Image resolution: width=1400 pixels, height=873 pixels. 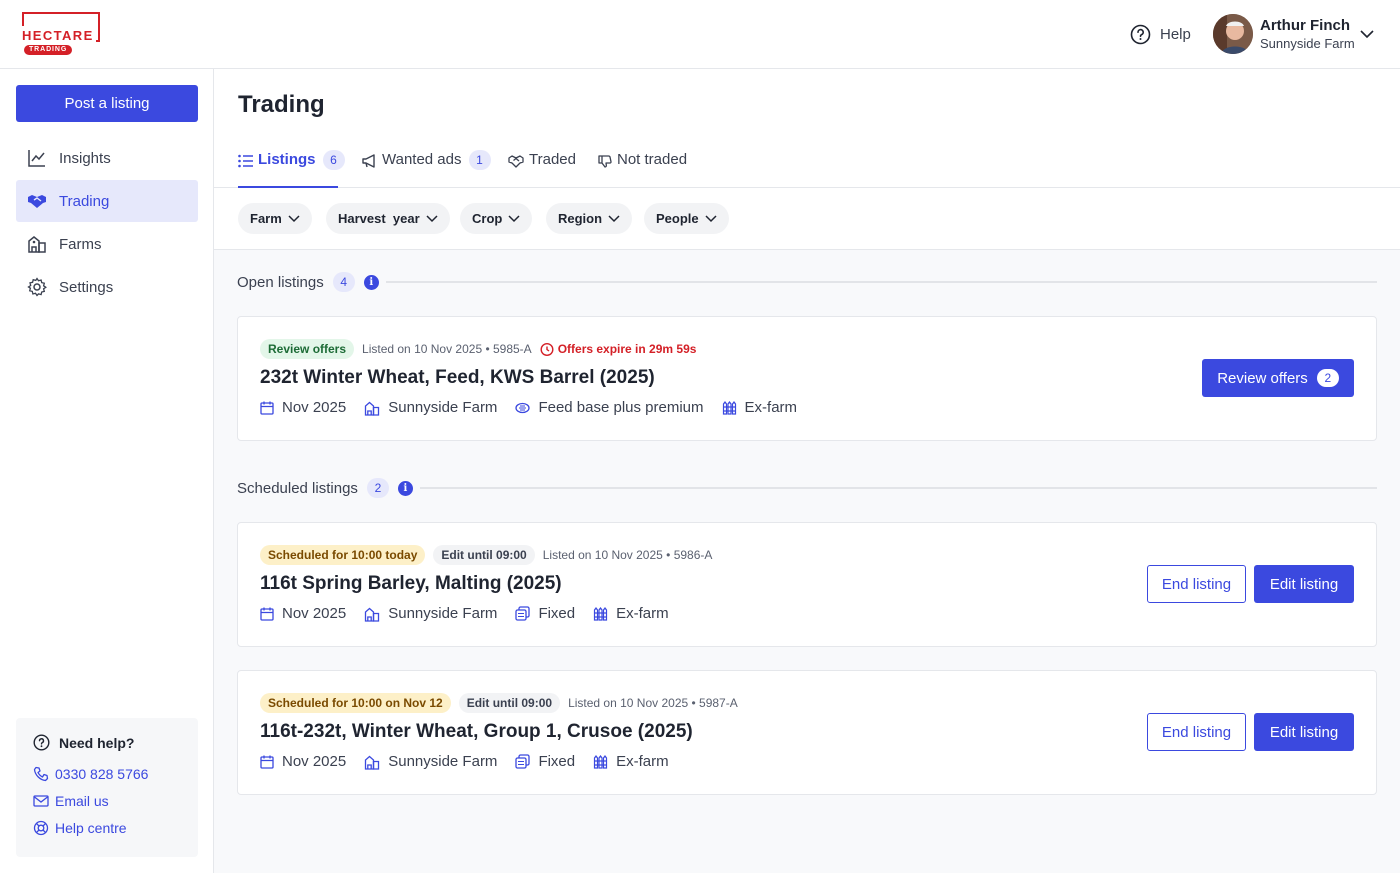 What do you see at coordinates (369, 161) in the screenshot?
I see `megaphone-icon` at bounding box center [369, 161].